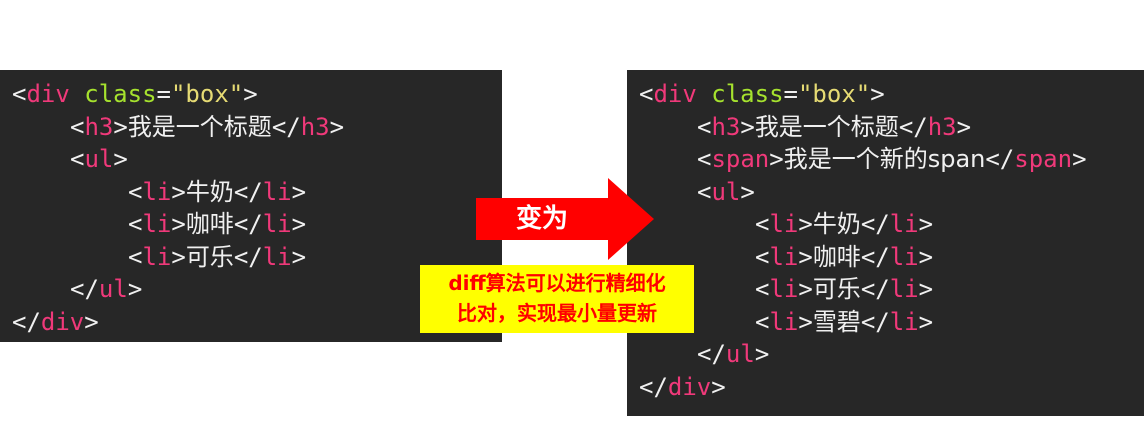  Describe the element at coordinates (557, 299) in the screenshot. I see `diff-note-callout: diff算法可以进行精细化 比对，实现最小量更新` at that location.